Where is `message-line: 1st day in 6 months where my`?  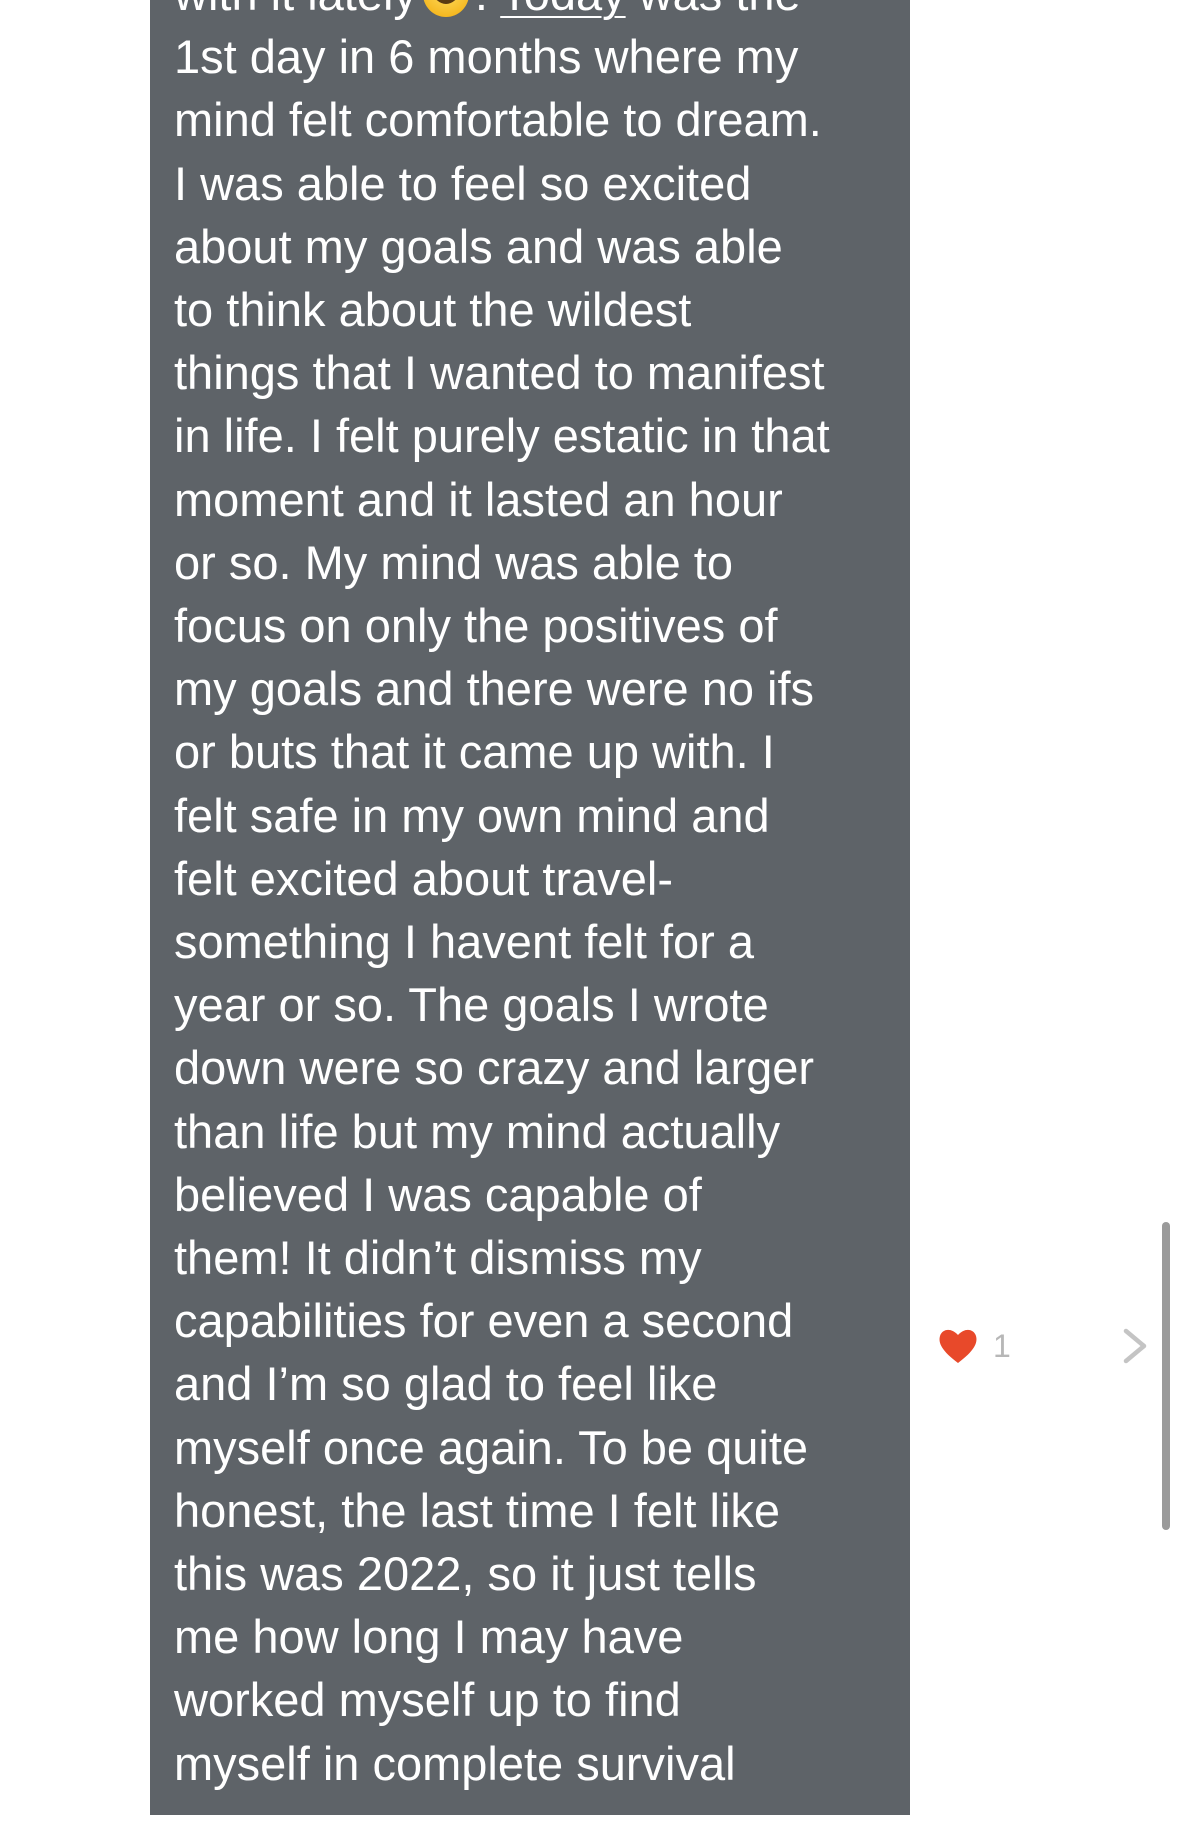
message-line: 1st day in 6 months where my is located at coordinates (486, 57).